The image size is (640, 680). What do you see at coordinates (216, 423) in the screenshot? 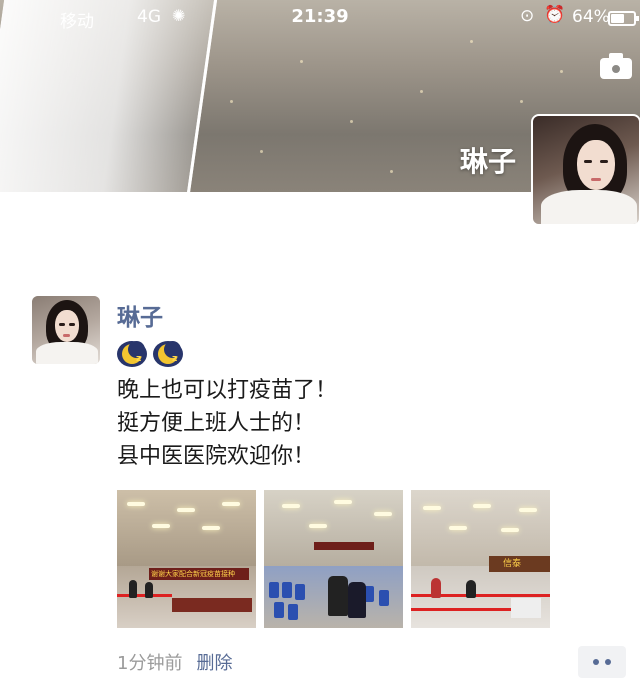
I see `post-text-line: 挺方便上班人士的！` at bounding box center [216, 423].